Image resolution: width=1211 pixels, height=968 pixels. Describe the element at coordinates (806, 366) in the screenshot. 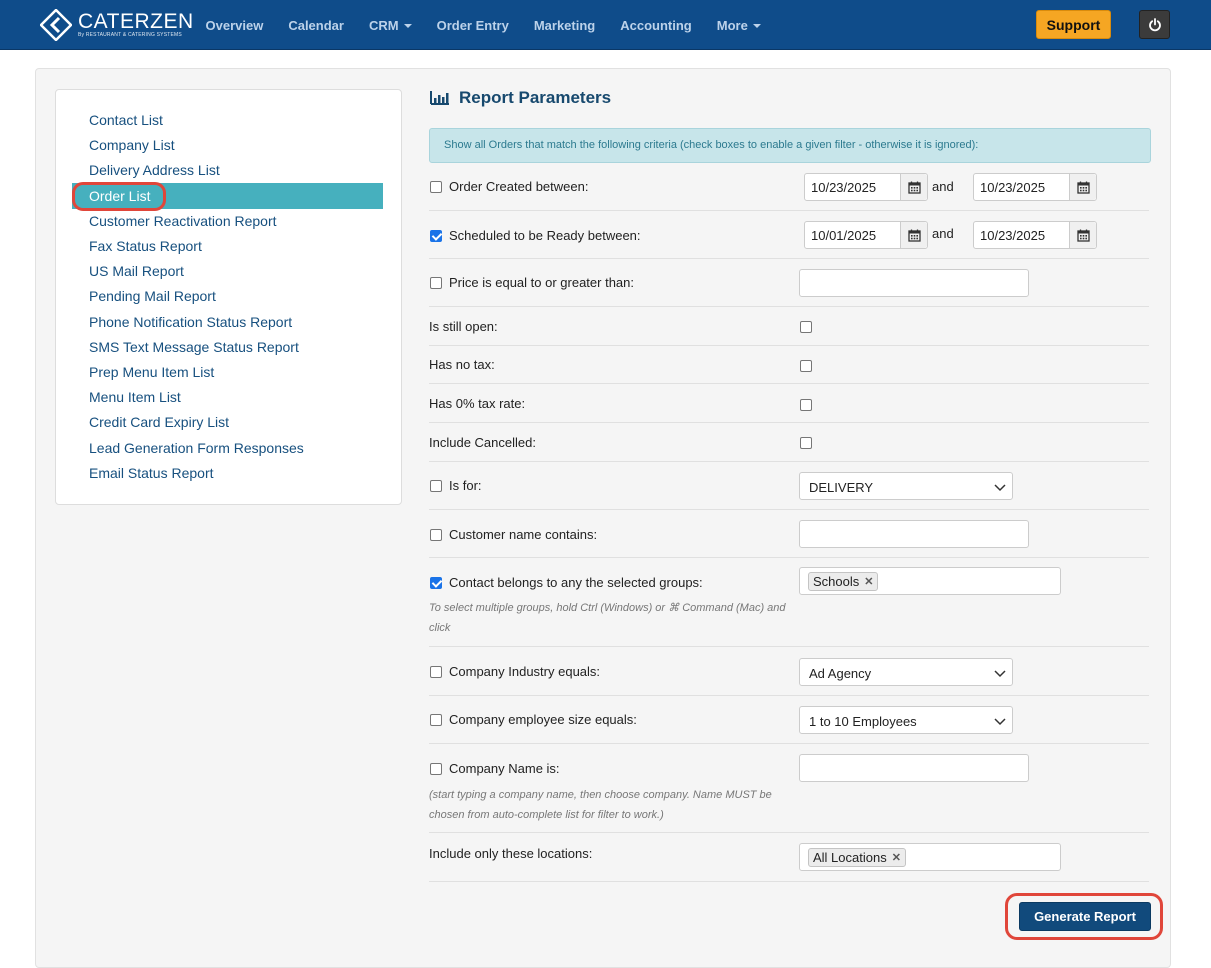

I see `no-tax-checkbox` at that location.